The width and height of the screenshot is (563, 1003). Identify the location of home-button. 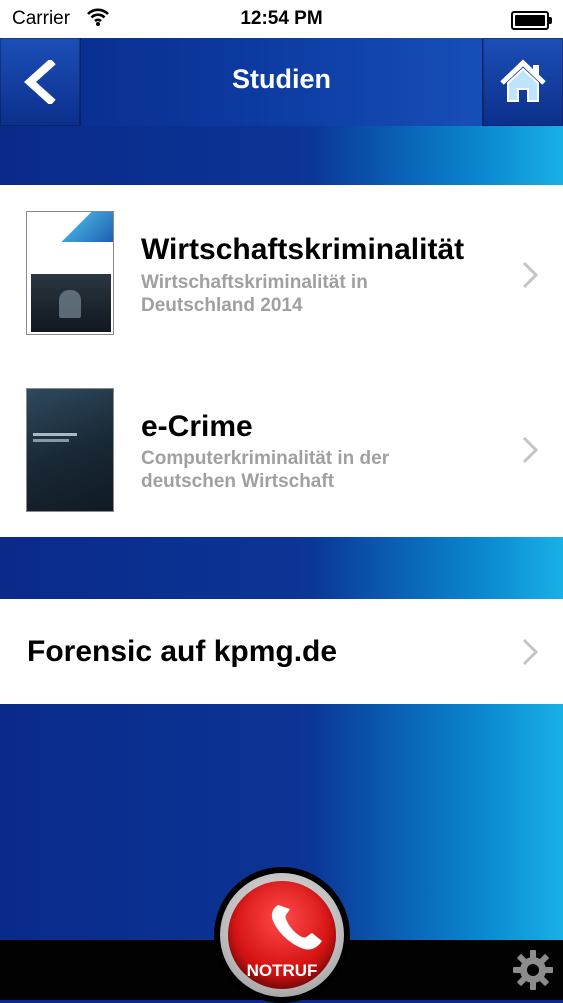
(522, 82).